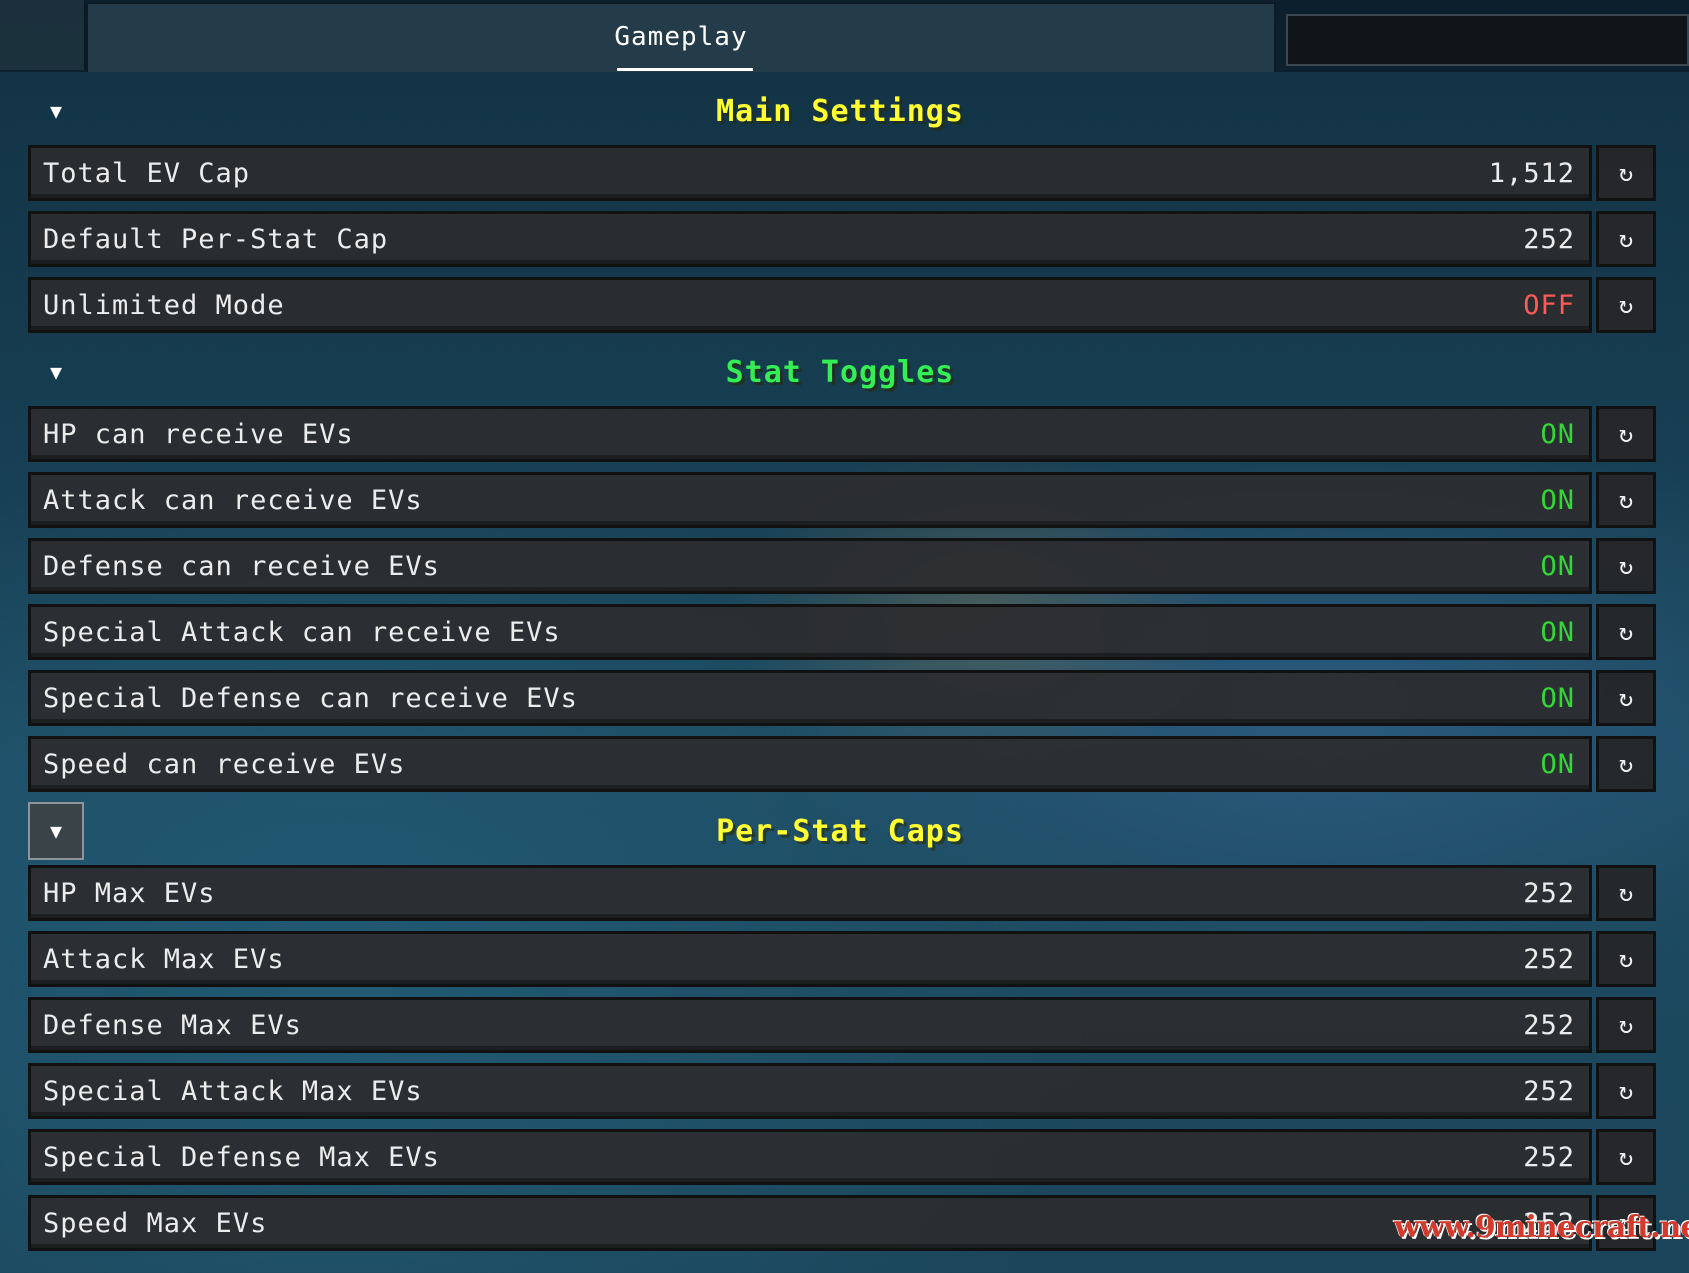 The width and height of the screenshot is (1689, 1273). I want to click on watermark: www.9minecraft.net, so click(1541, 1227).